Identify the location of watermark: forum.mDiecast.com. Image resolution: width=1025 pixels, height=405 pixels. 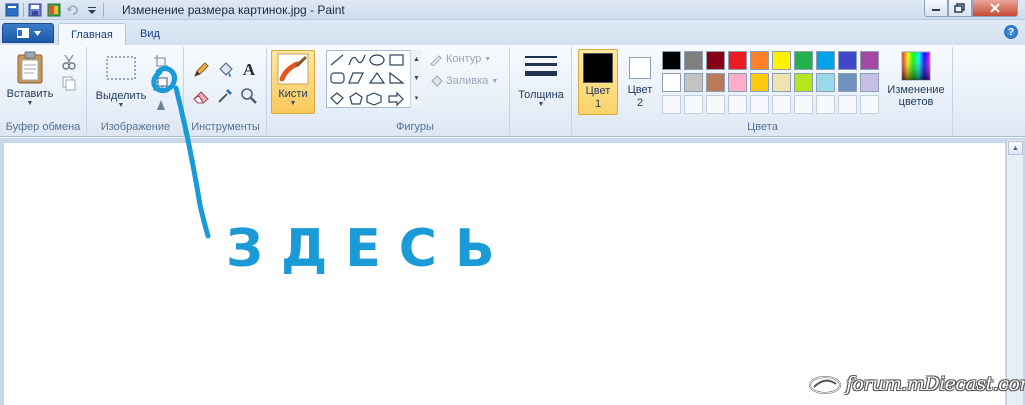
(916, 384).